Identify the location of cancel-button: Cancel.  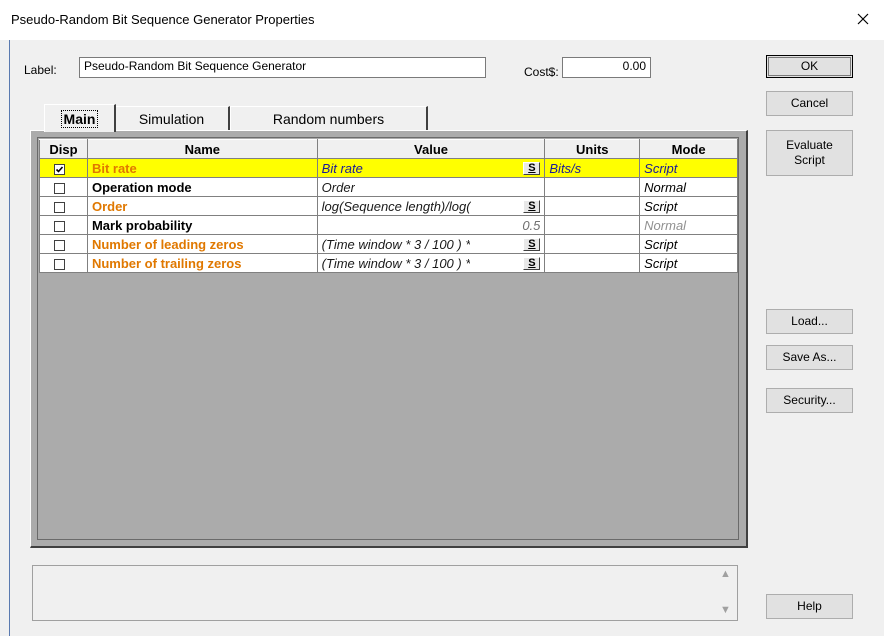
(809, 103).